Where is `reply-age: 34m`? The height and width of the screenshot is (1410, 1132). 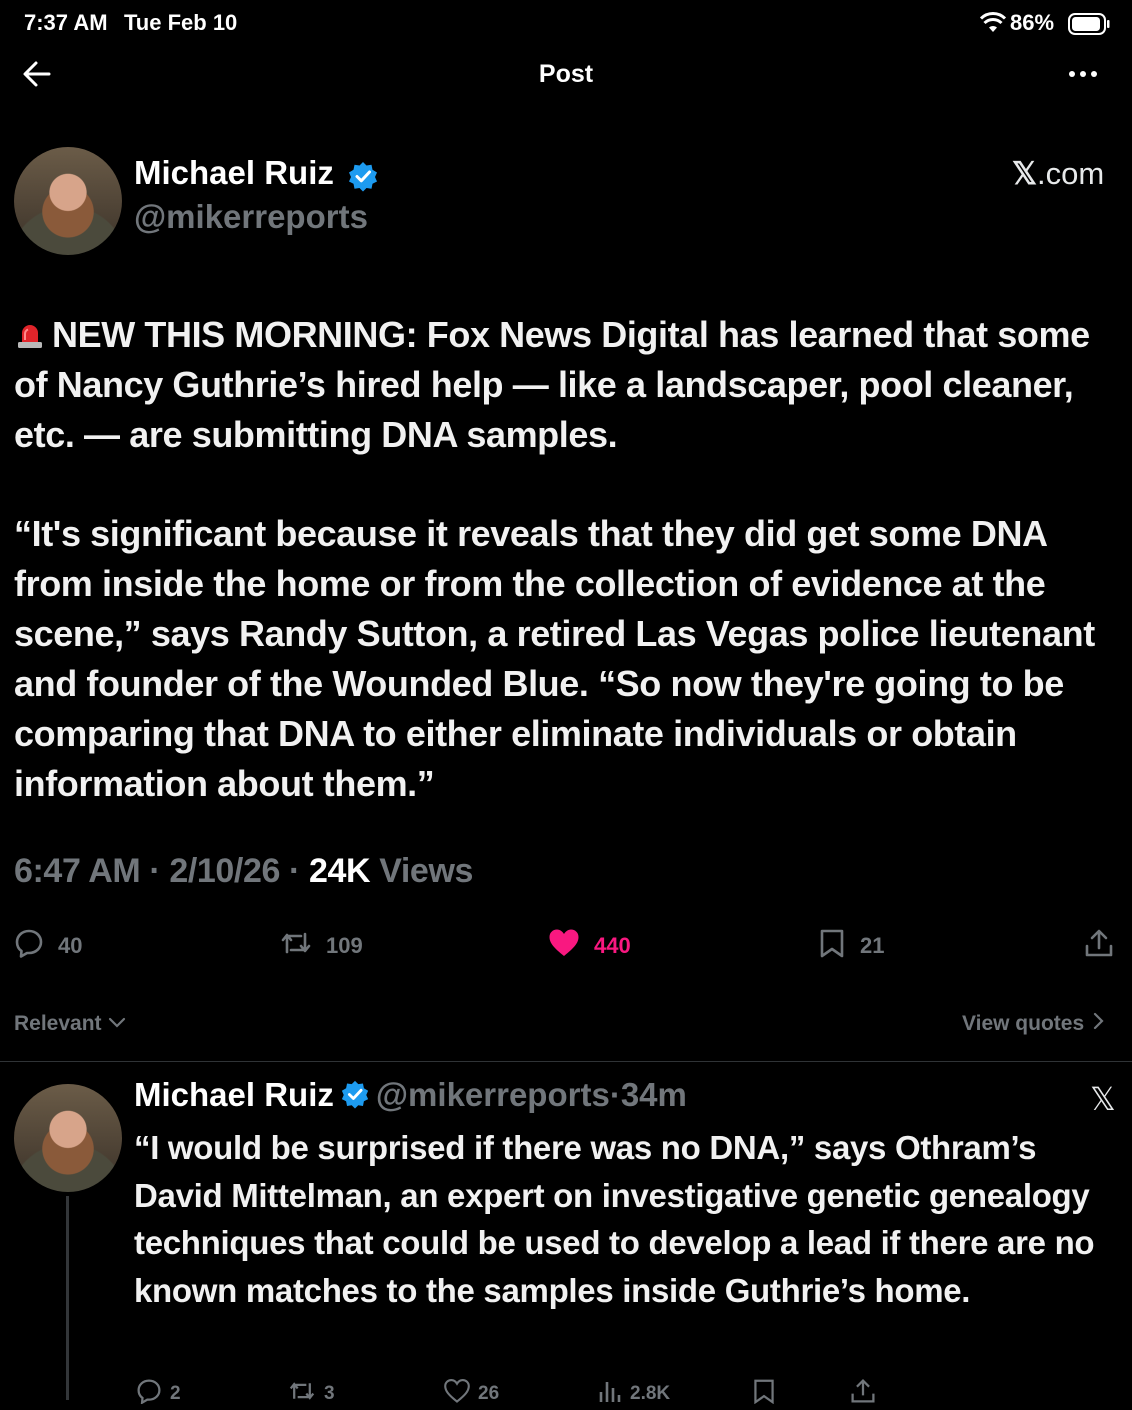 reply-age: 34m is located at coordinates (653, 1094).